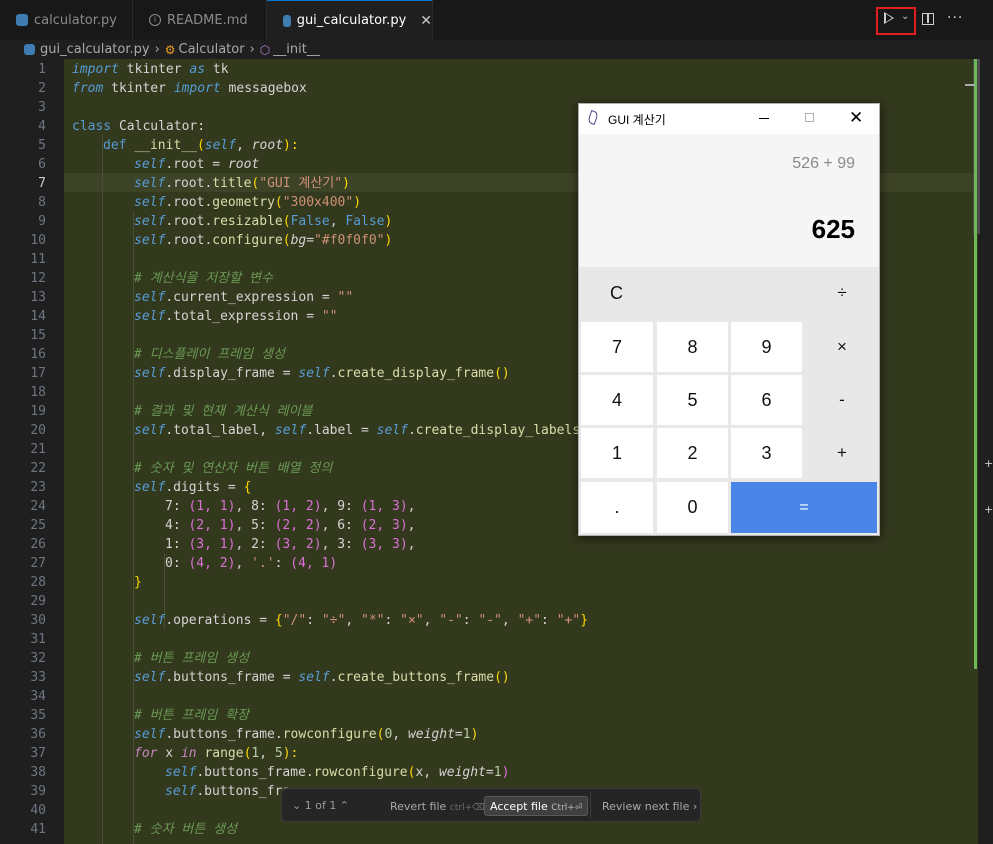 The image size is (993, 844). I want to click on line-number: 26, so click(38, 544).